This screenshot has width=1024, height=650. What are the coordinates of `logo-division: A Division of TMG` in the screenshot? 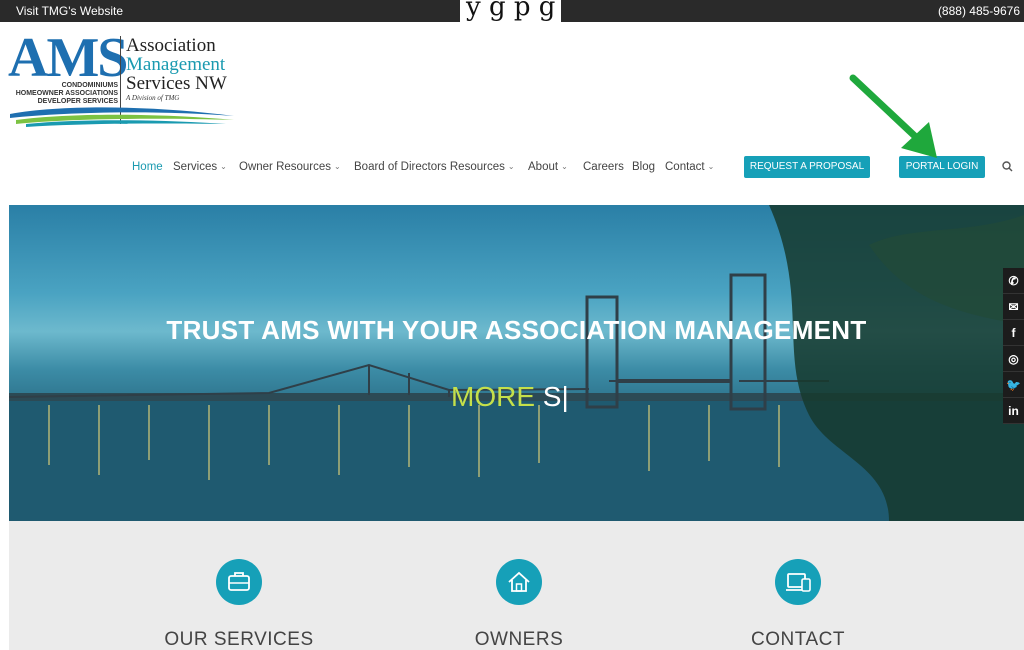 It's located at (153, 98).